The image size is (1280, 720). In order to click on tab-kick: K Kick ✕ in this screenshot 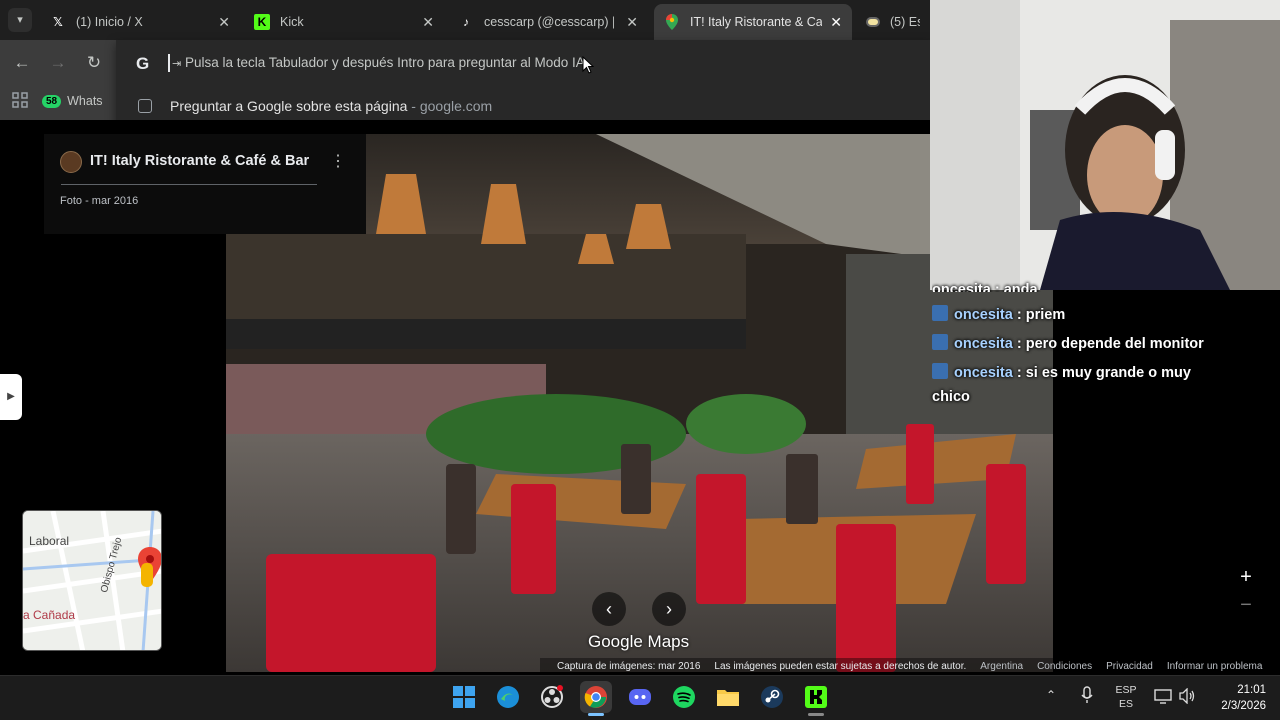, I will do `click(344, 22)`.